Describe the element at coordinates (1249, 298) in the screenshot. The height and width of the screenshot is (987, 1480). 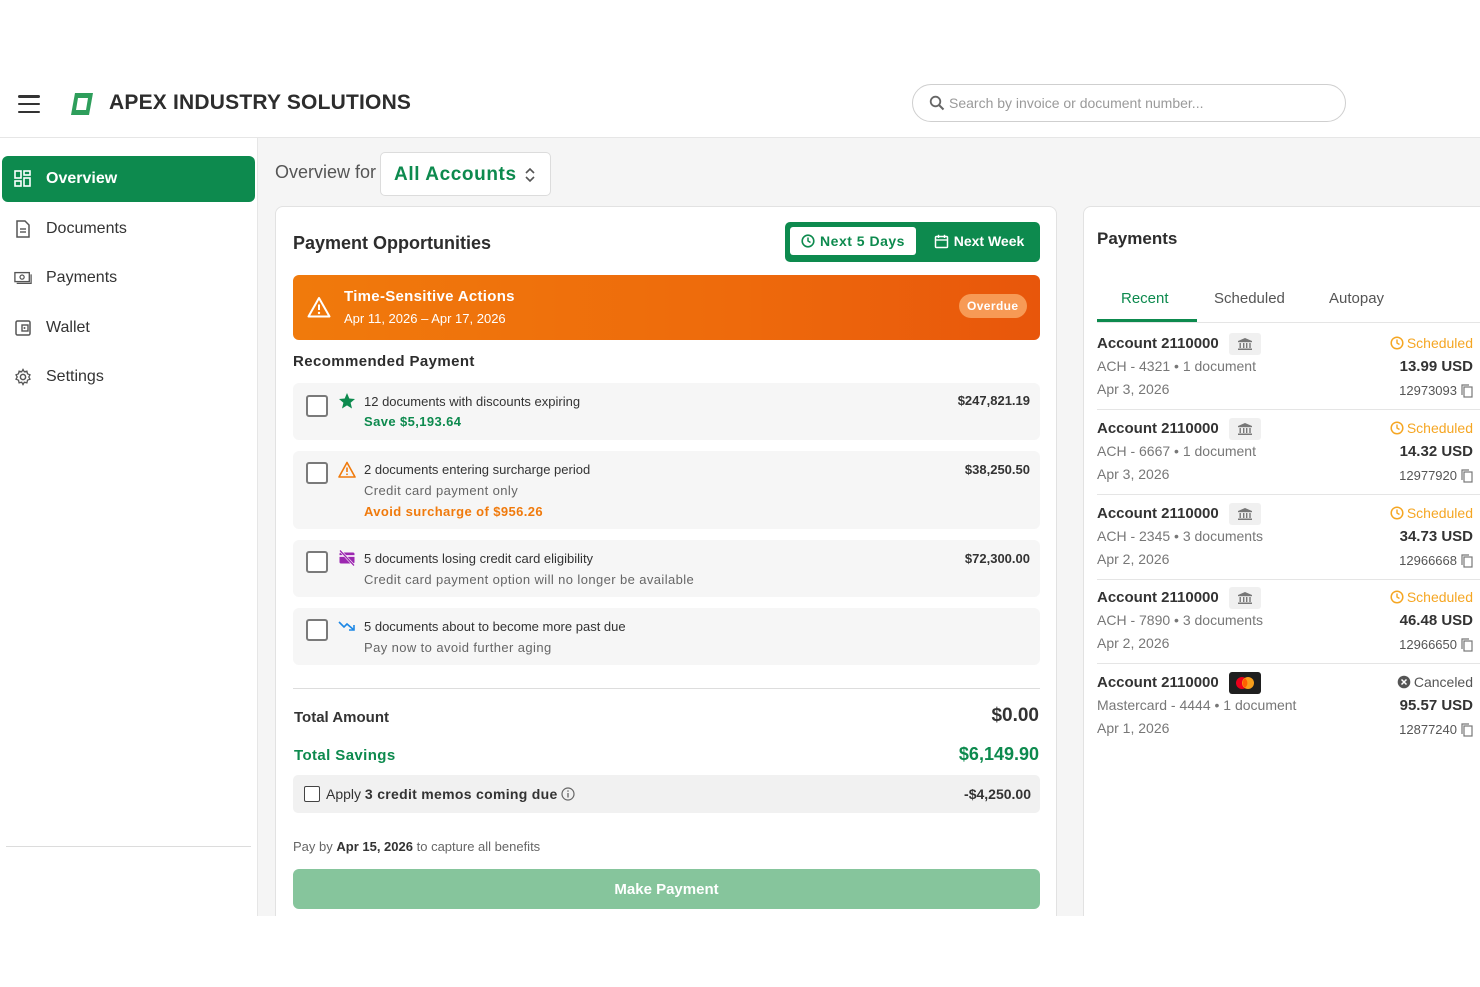
I see `tab-scheduled: Scheduled` at that location.